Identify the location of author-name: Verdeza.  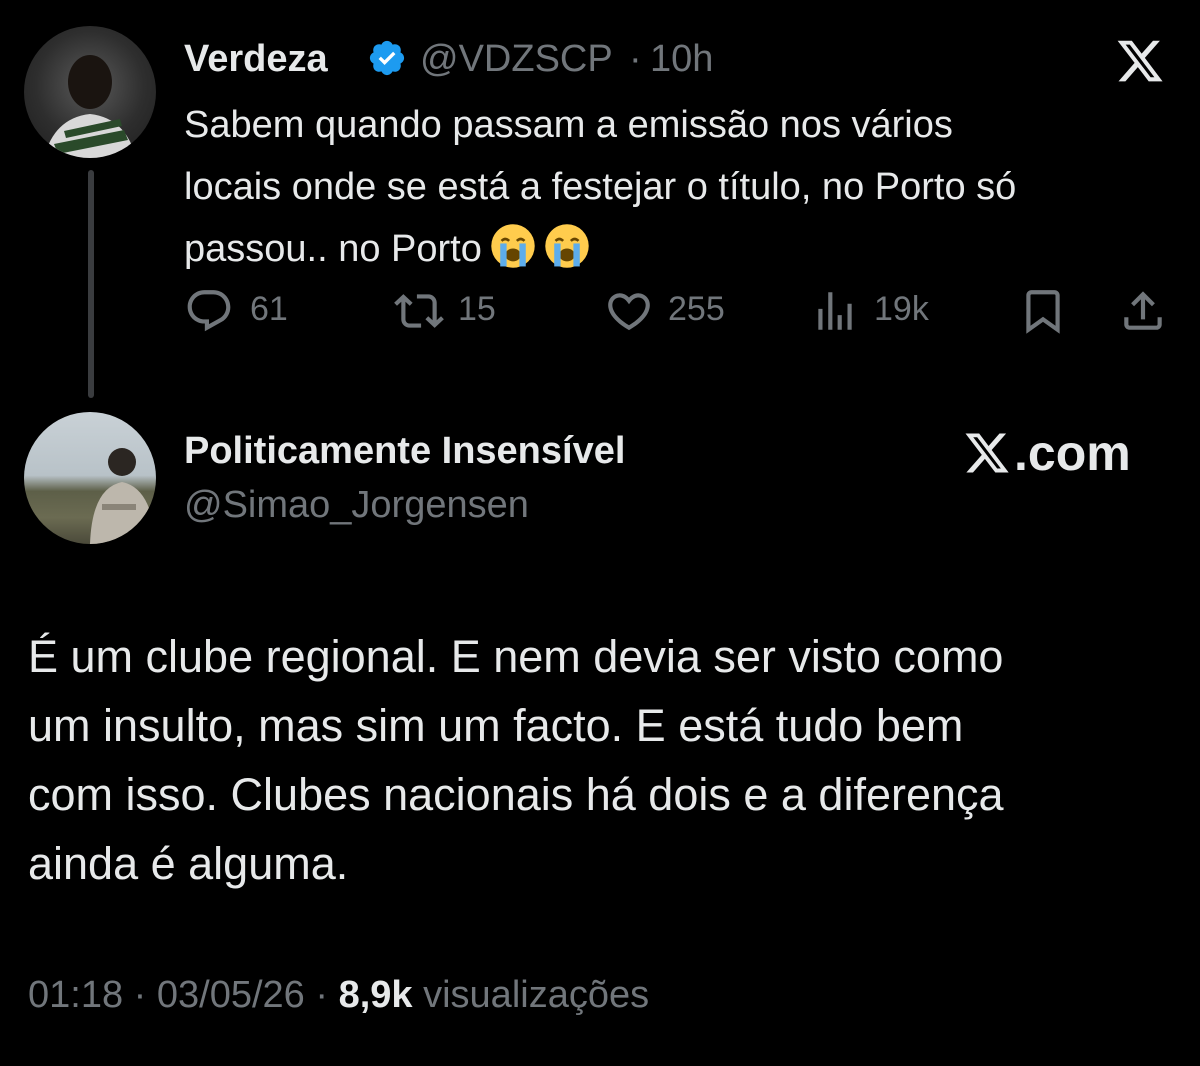
(256, 59).